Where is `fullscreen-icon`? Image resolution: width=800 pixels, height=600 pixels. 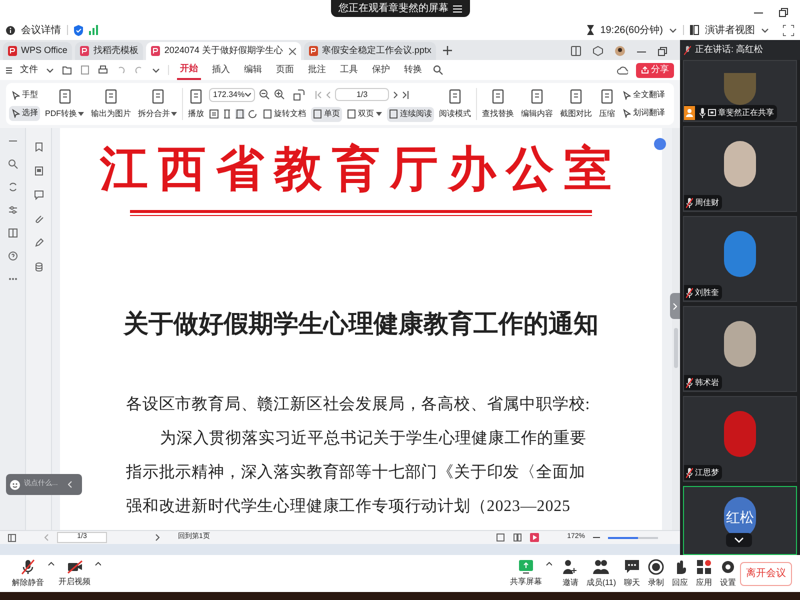
fullscreen-icon is located at coordinates (788, 30).